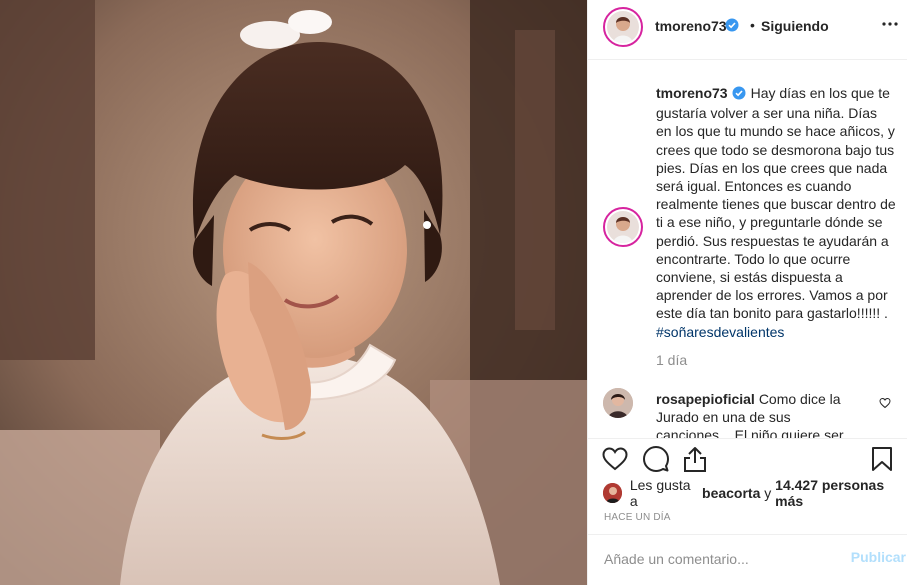 This screenshot has width=907, height=585. What do you see at coordinates (885, 405) in the screenshot?
I see `comment-like-heart-icon` at bounding box center [885, 405].